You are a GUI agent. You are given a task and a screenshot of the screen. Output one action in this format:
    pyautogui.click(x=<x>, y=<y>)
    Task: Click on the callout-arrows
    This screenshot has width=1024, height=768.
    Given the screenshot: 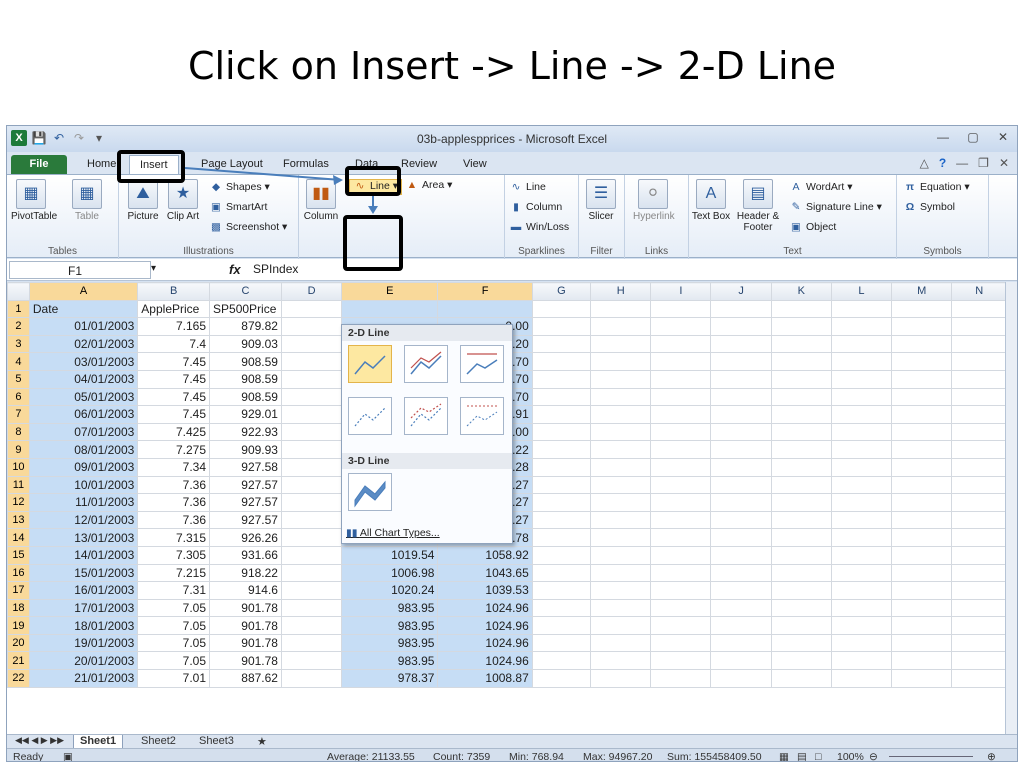 What is the action you would take?
    pyautogui.click(x=281, y=190)
    